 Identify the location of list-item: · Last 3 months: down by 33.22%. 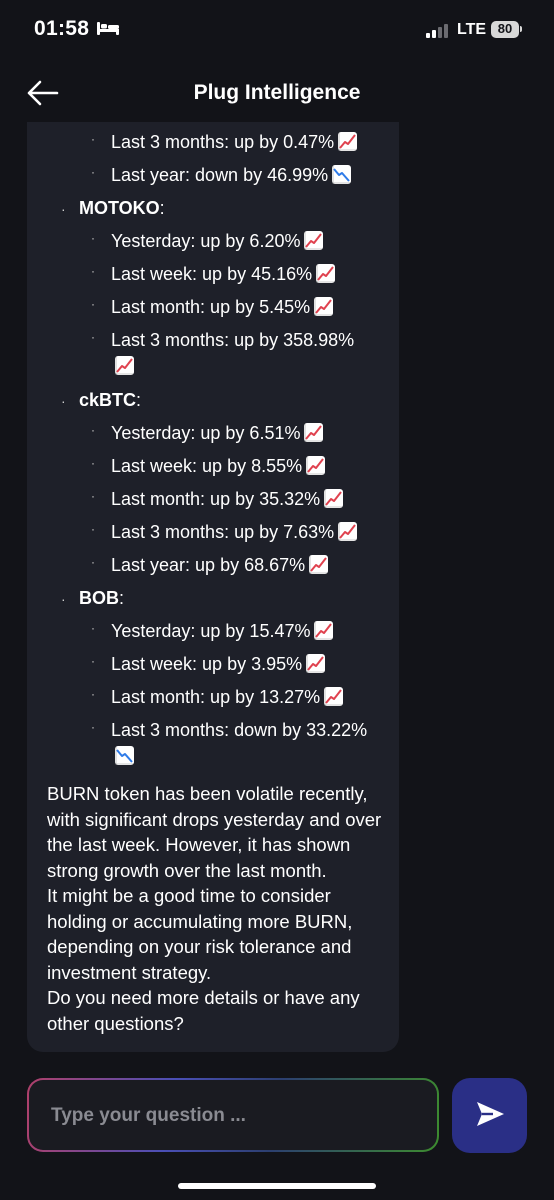
(209, 746).